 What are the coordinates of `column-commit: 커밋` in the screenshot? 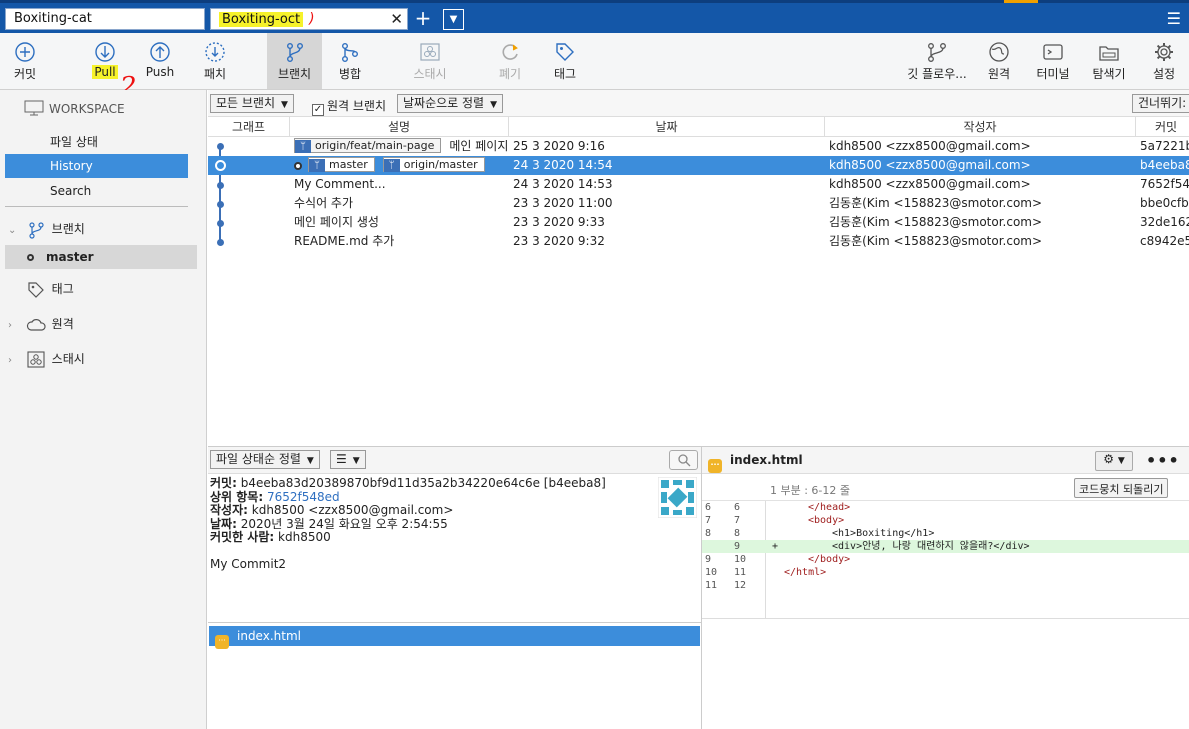 It's located at (1162, 127).